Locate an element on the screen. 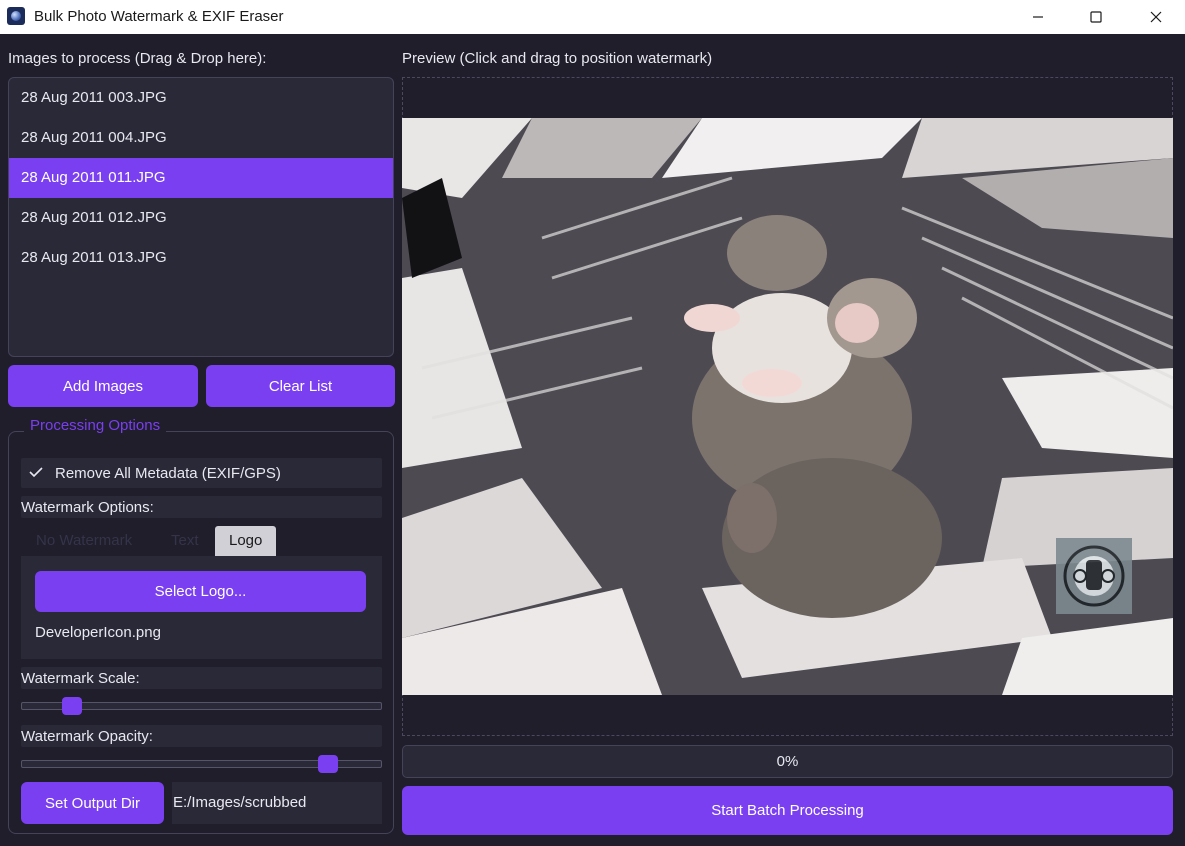 Image resolution: width=1185 pixels, height=846 pixels. file-list-item: 28 Aug 2011 013.JPG is located at coordinates (201, 258).